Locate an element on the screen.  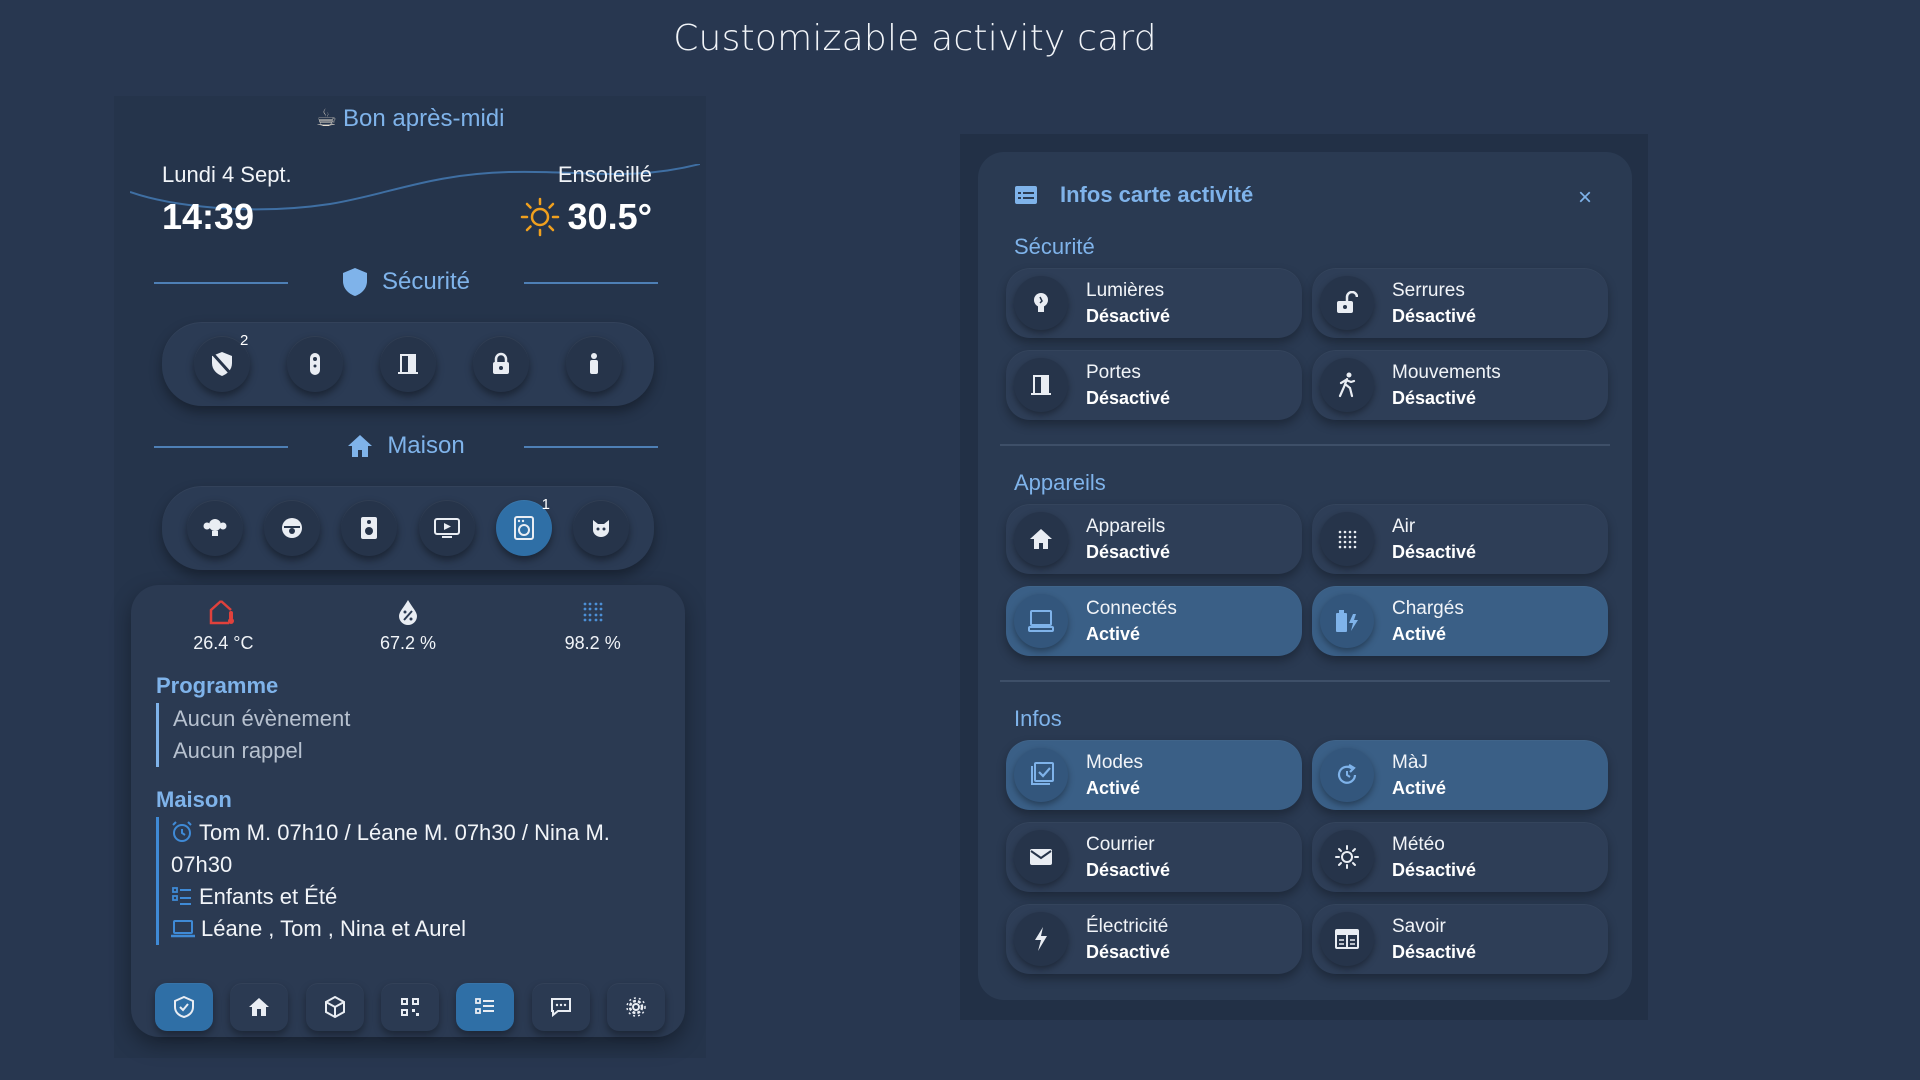
card-text-icon is located at coordinates (1026, 195).